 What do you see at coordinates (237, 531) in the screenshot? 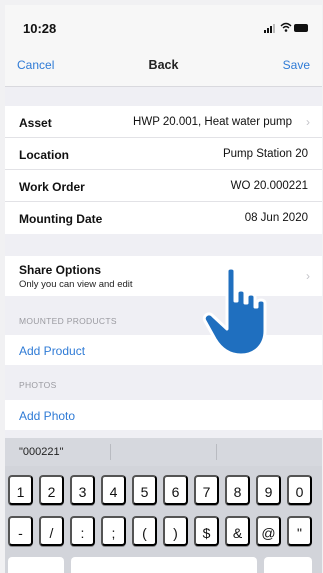
I see `key-ampersand: &` at bounding box center [237, 531].